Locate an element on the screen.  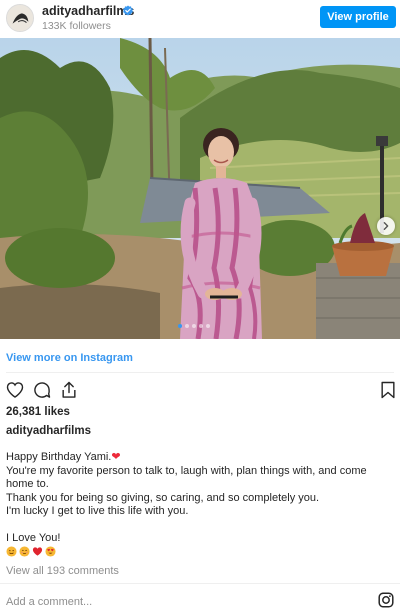
heart-eyes-face-icon is located at coordinates (50, 551).